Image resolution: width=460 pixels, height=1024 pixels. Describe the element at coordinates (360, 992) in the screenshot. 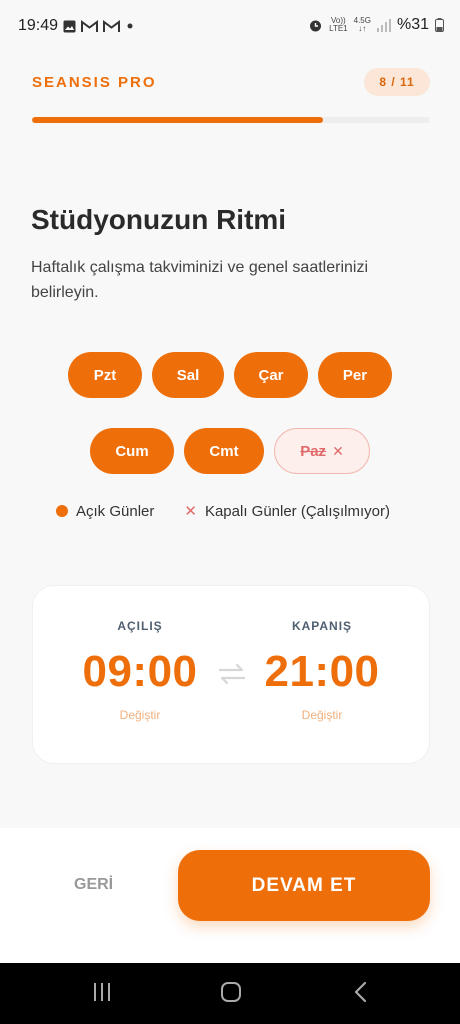

I see `back-nav-icon` at that location.